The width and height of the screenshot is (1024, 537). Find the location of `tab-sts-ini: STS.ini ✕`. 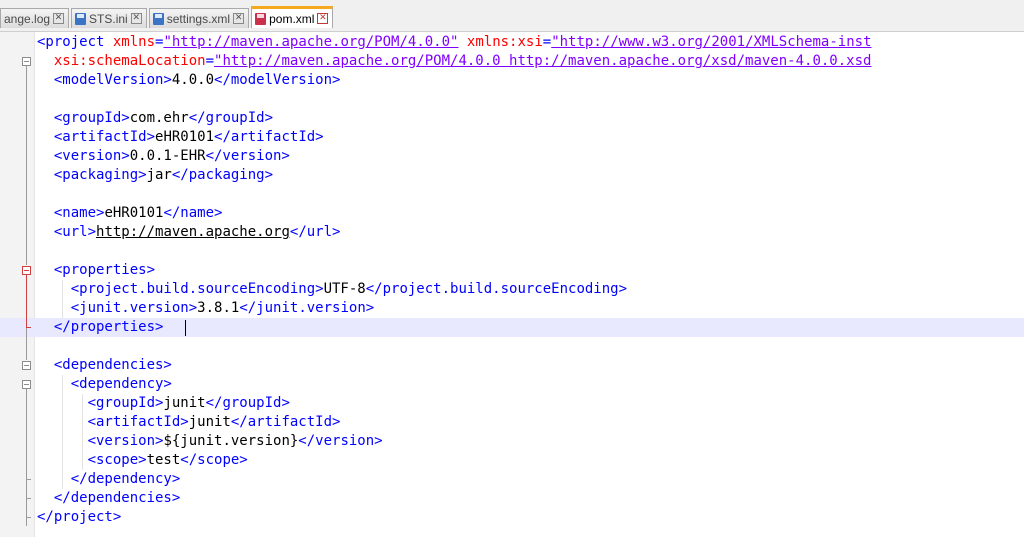

tab-sts-ini: STS.ini ✕ is located at coordinates (109, 18).